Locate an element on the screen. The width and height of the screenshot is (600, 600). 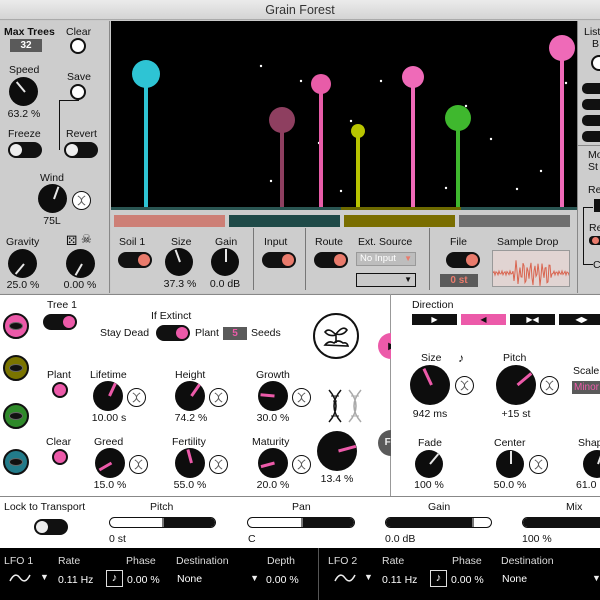
sprout-icon is located at coordinates (336, 336).